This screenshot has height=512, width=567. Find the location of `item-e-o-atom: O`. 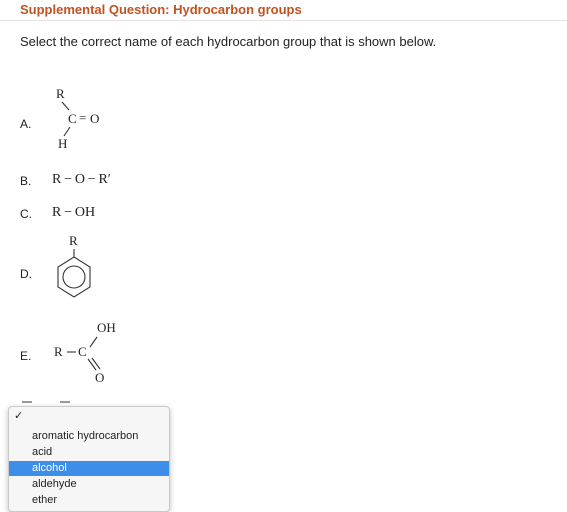

item-e-o-atom: O is located at coordinates (99, 377).